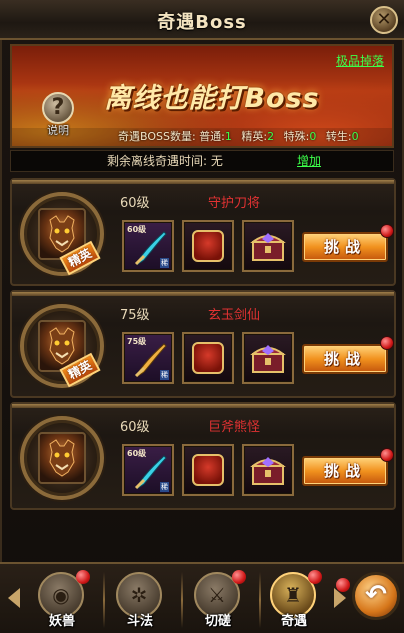  Describe the element at coordinates (212, 136) in the screenshot. I see `normal-label: 普通:` at that location.